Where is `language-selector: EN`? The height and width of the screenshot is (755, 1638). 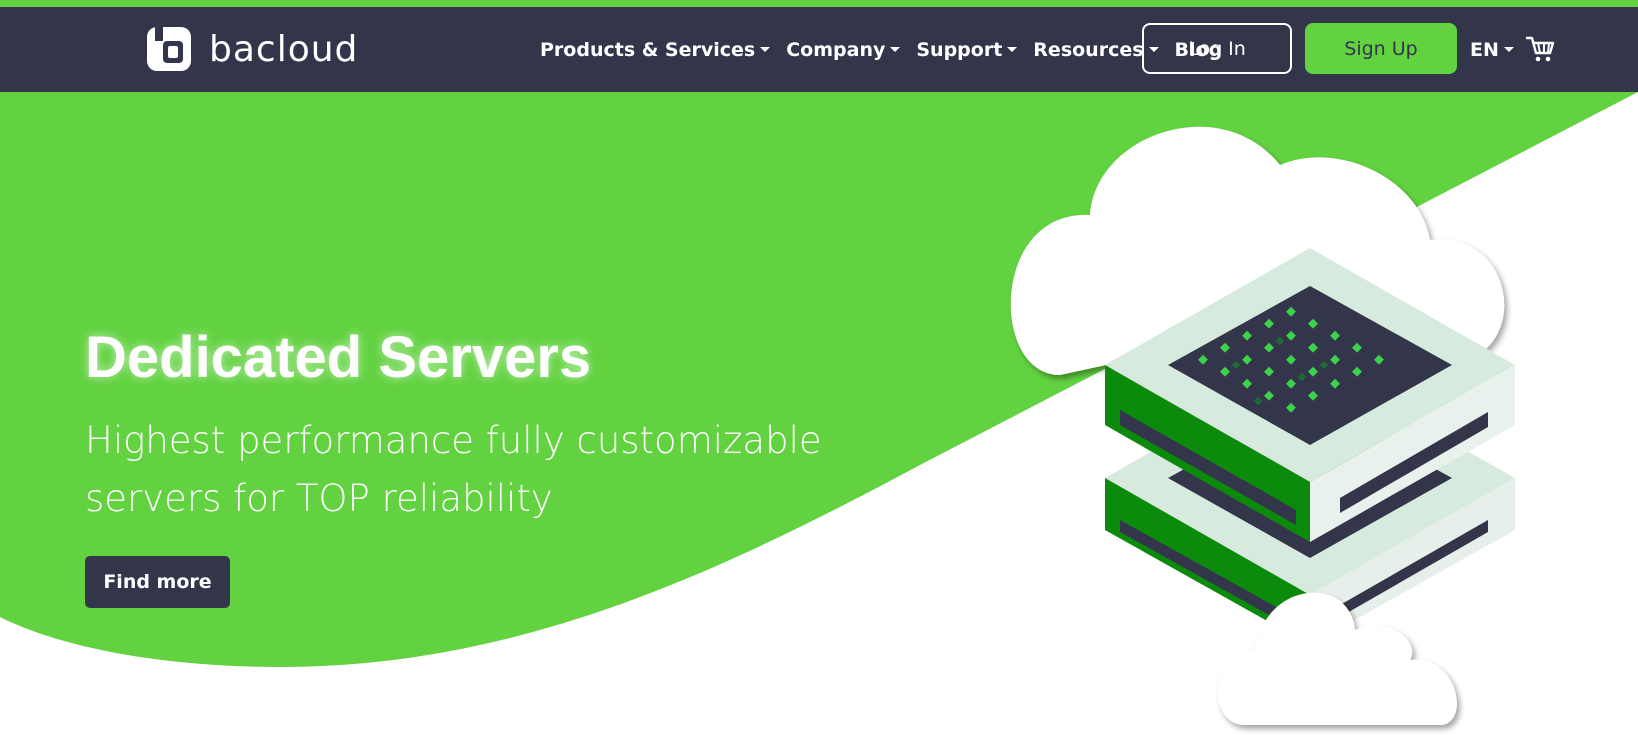
language-selector: EN is located at coordinates (1492, 49).